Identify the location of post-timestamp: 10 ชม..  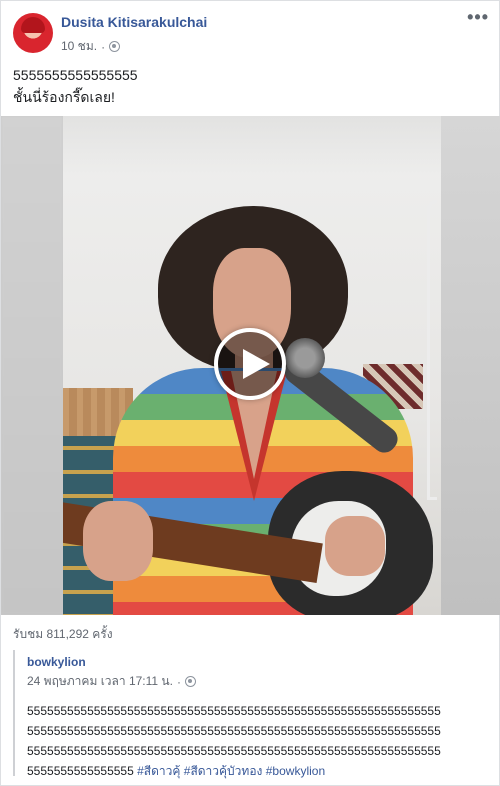
(79, 46).